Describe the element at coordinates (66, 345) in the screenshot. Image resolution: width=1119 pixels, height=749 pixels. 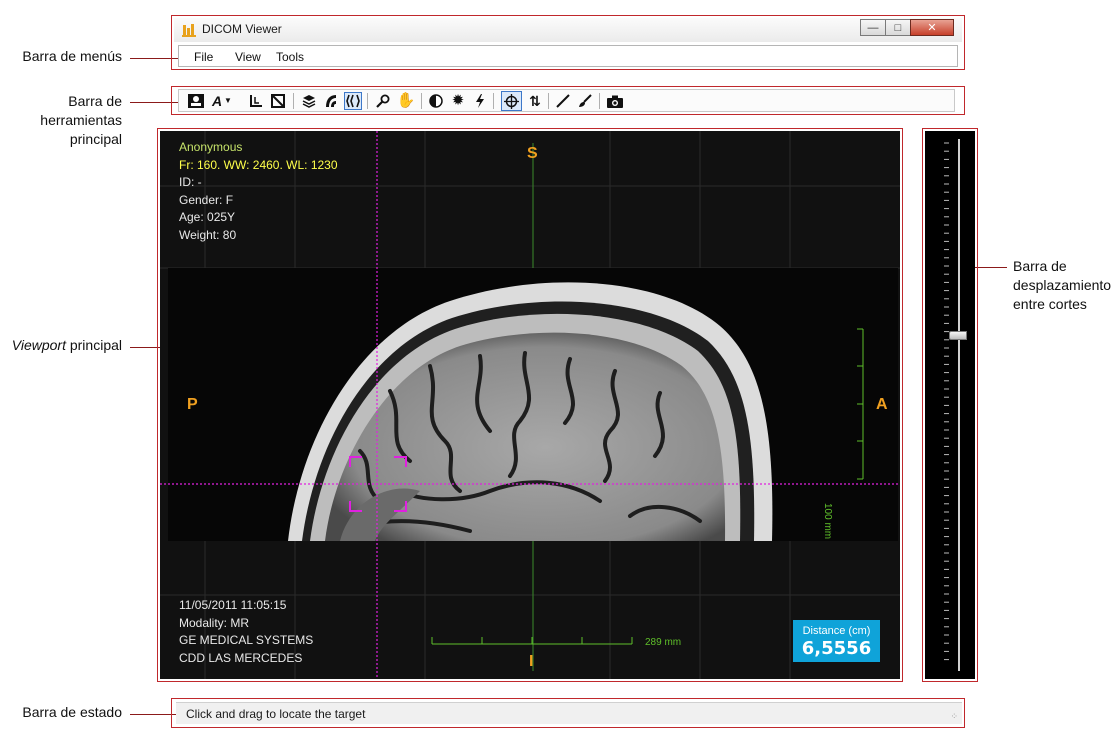
I see `callout-viewport: Viewport principal` at that location.